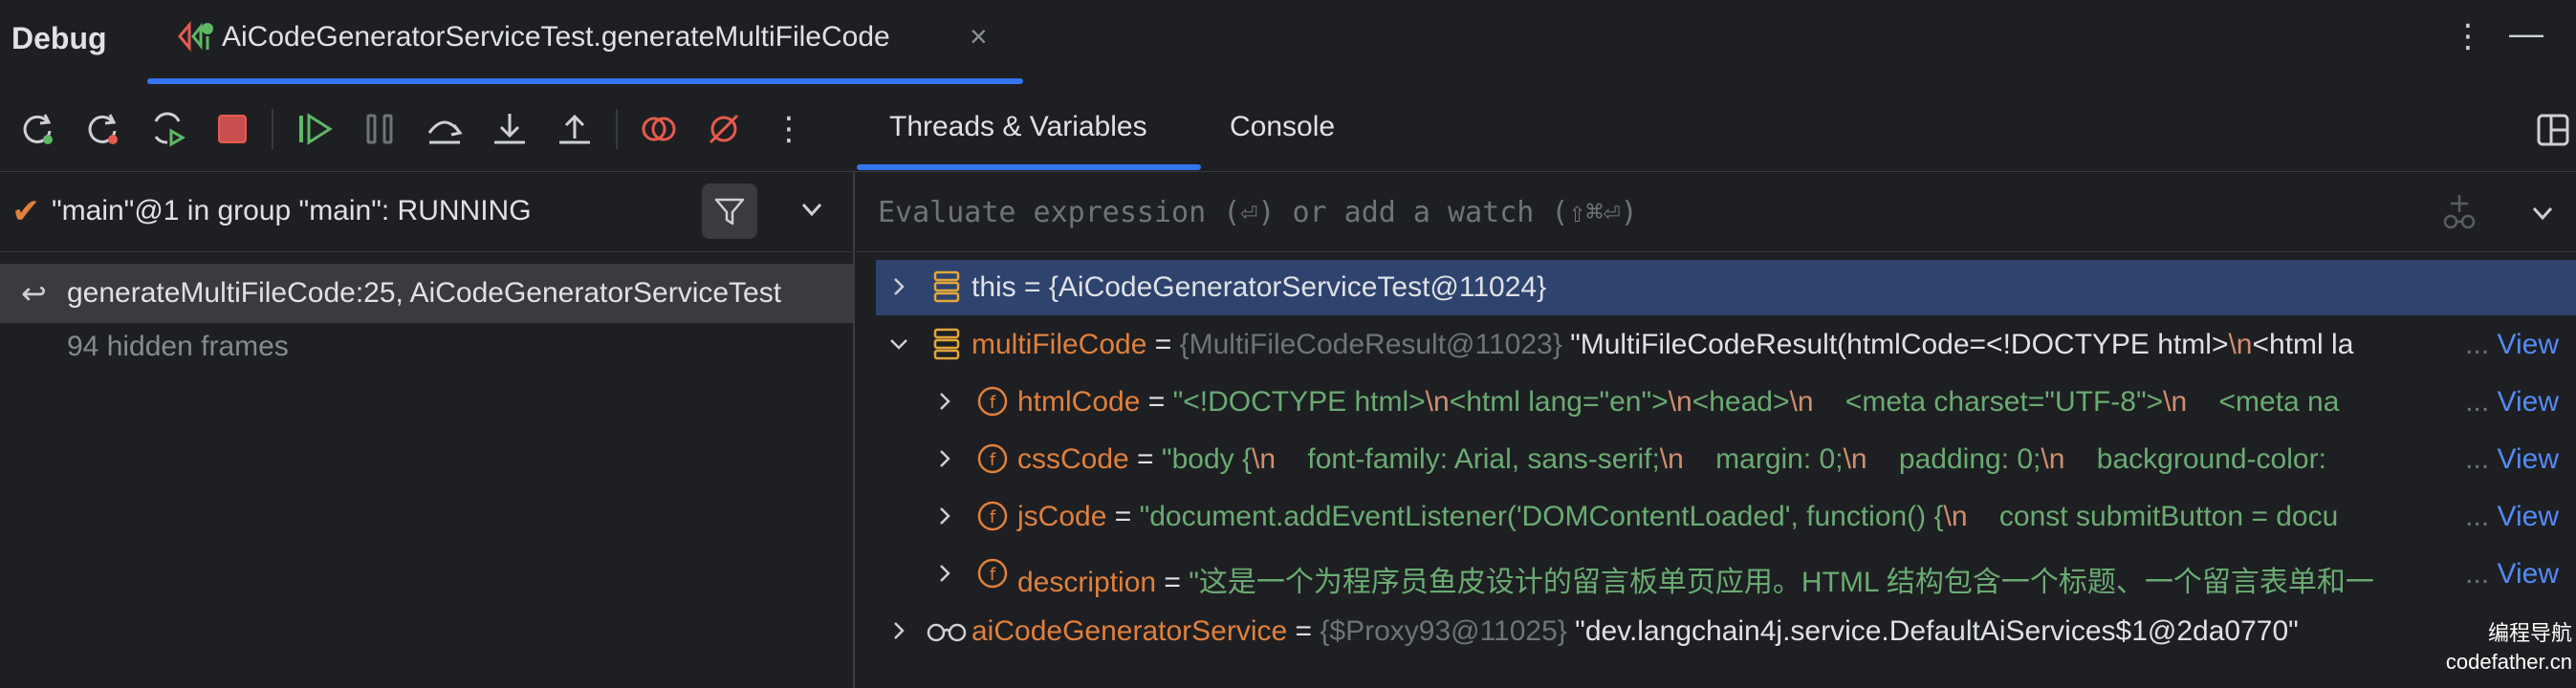 The width and height of the screenshot is (2576, 688). Describe the element at coordinates (380, 129) in the screenshot. I see `pause-icon` at that location.